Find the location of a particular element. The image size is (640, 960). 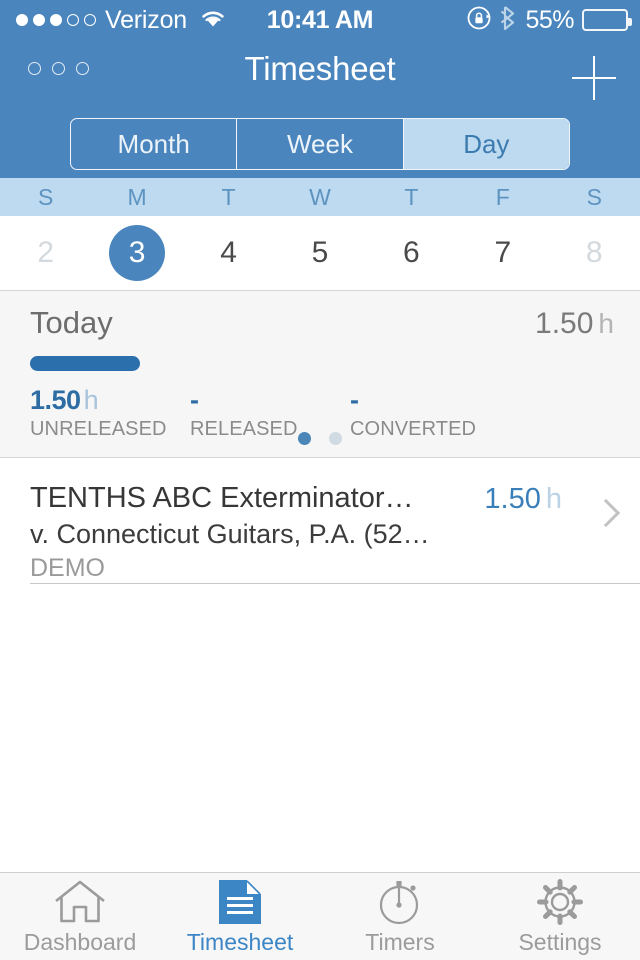

date-label-selected: 3 is located at coordinates (137, 253).